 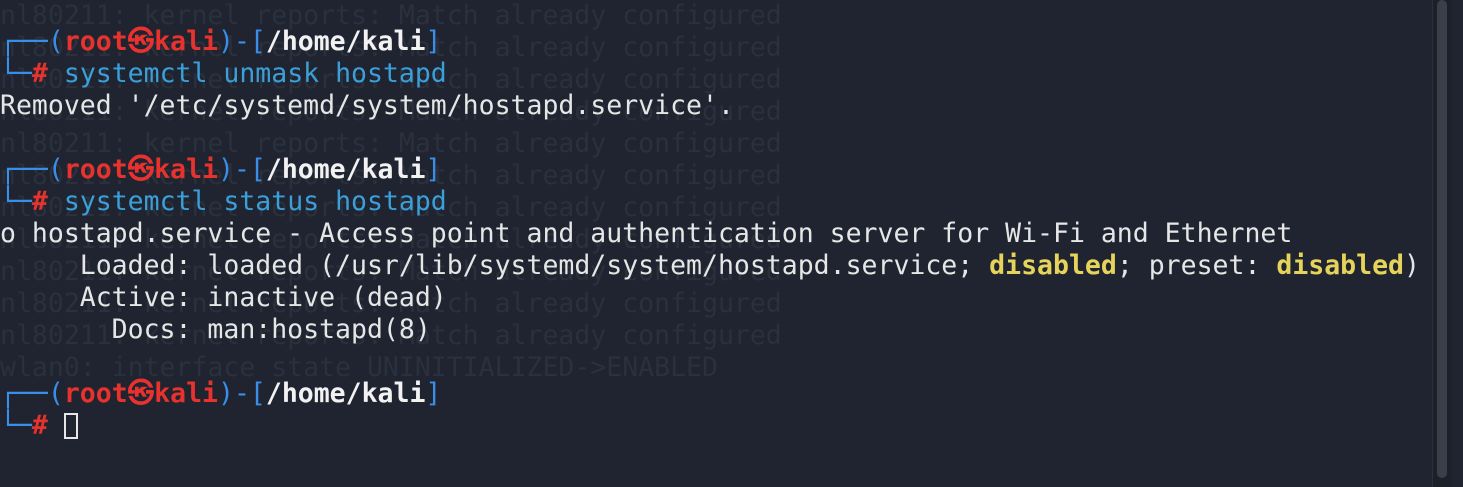 I want to click on output-line: Docs: man:hostapd(8), so click(x=215, y=329).